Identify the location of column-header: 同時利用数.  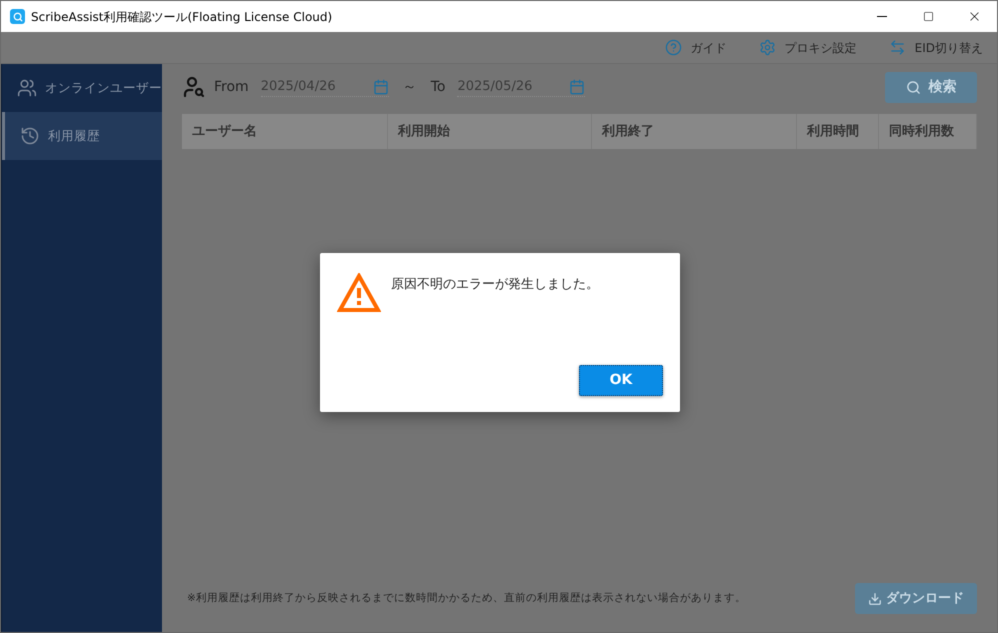
(928, 131).